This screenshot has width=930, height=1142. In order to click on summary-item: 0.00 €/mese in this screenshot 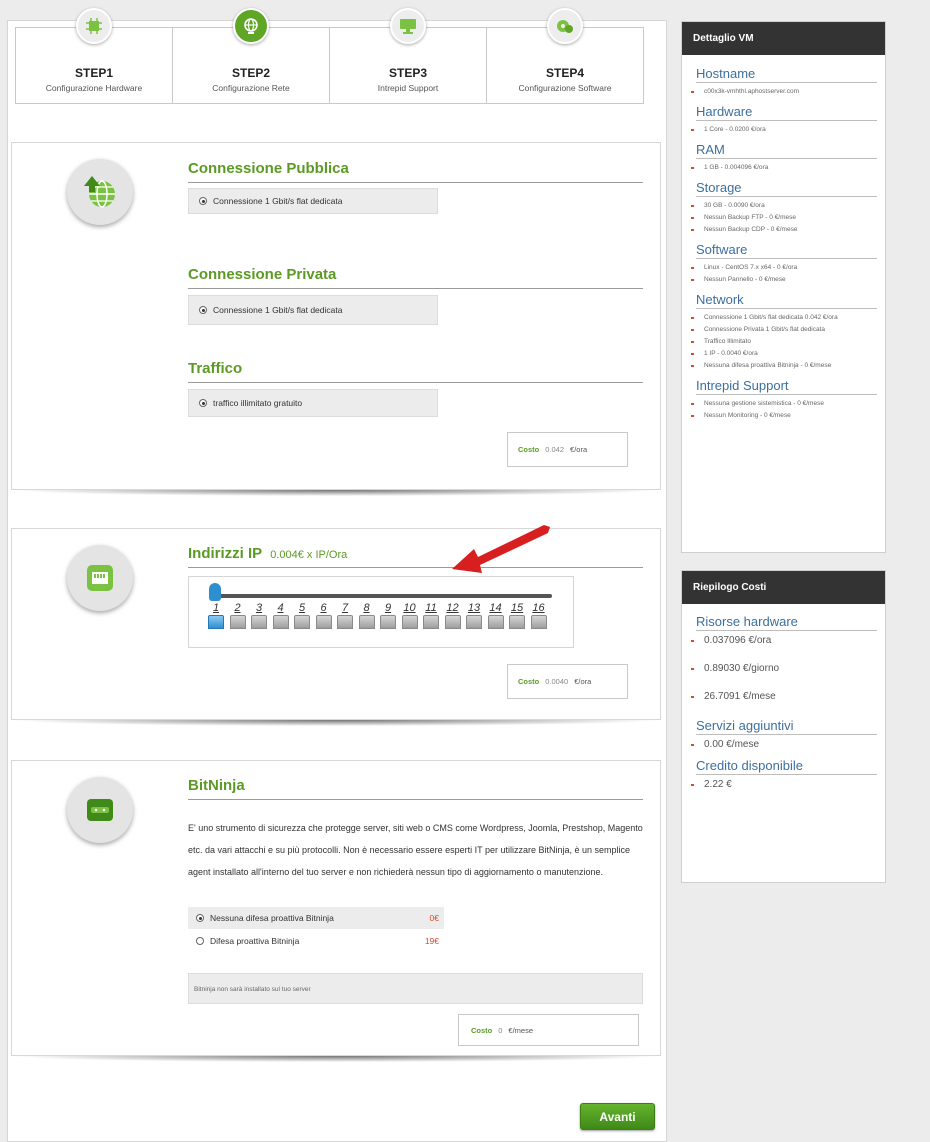, I will do `click(783, 745)`.